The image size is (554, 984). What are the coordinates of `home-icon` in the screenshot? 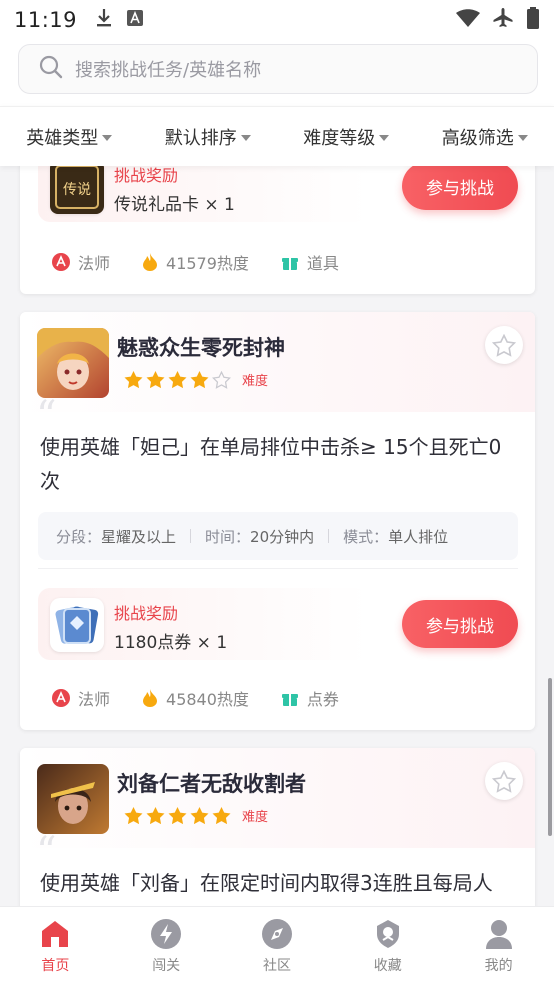 It's located at (55, 934).